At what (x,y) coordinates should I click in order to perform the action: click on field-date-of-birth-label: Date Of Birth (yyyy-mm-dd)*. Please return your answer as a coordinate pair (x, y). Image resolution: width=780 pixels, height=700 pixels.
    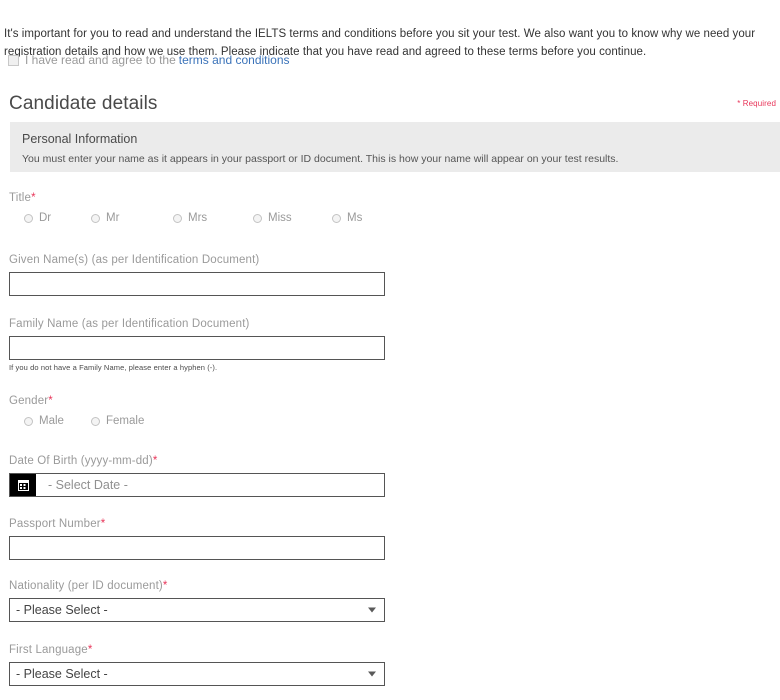
    Looking at the image, I should click on (83, 461).